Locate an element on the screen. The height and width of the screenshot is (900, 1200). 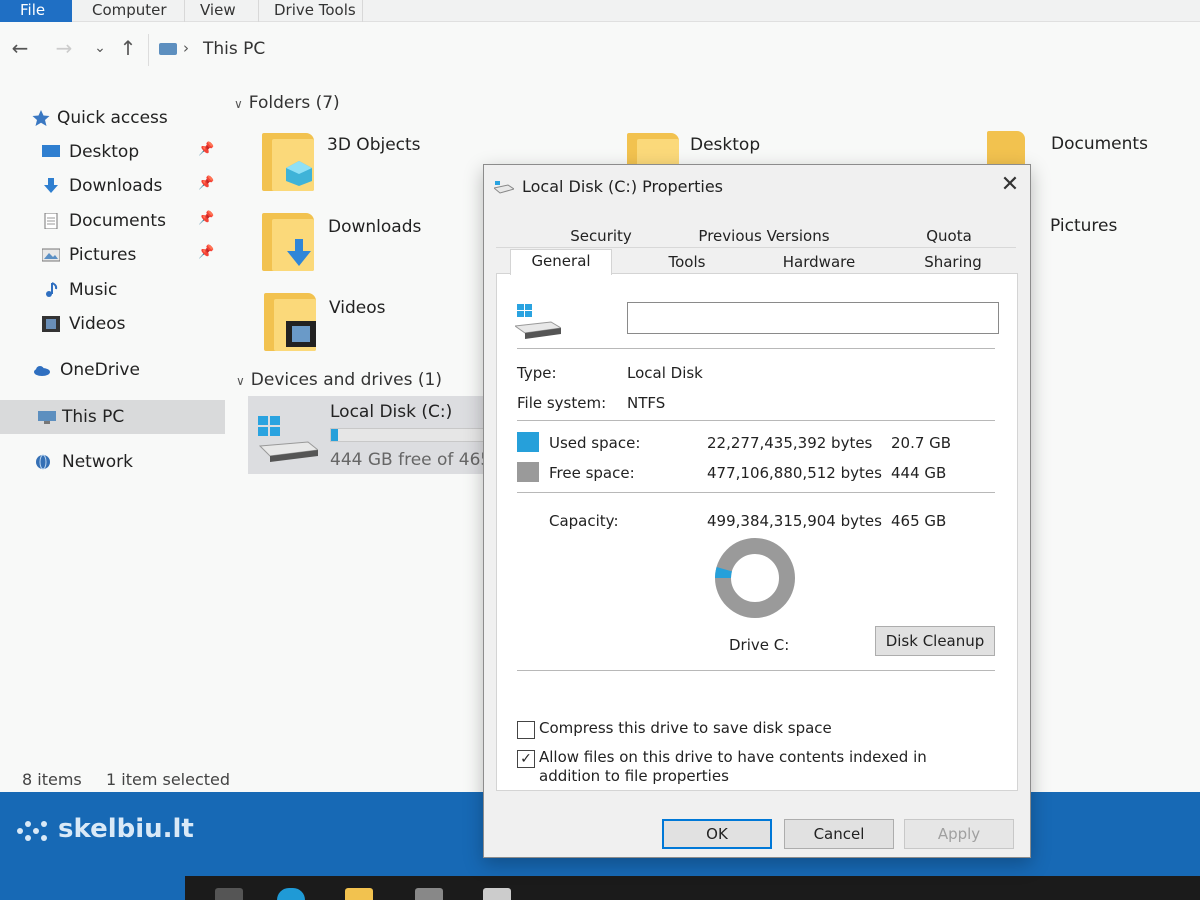
used-space-swatch is located at coordinates (528, 442).